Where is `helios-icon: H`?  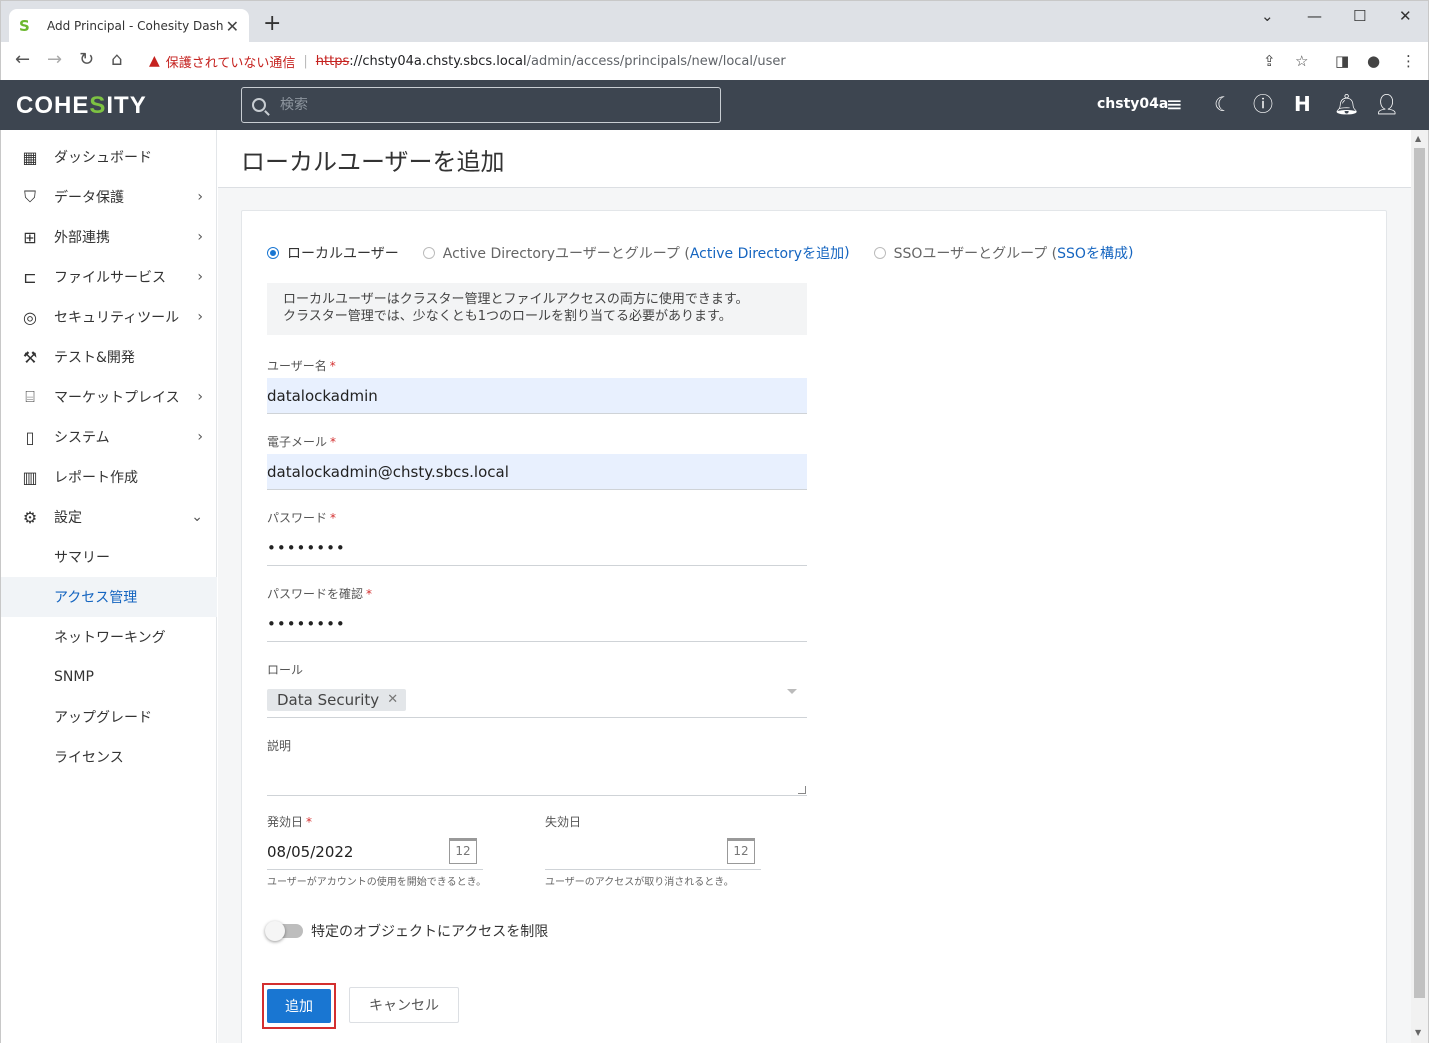 helios-icon: H is located at coordinates (1302, 104).